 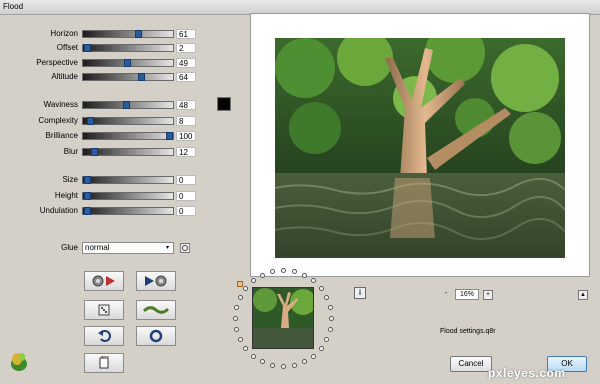 I want to click on param-label-perspective: Perspective, so click(x=57, y=62).